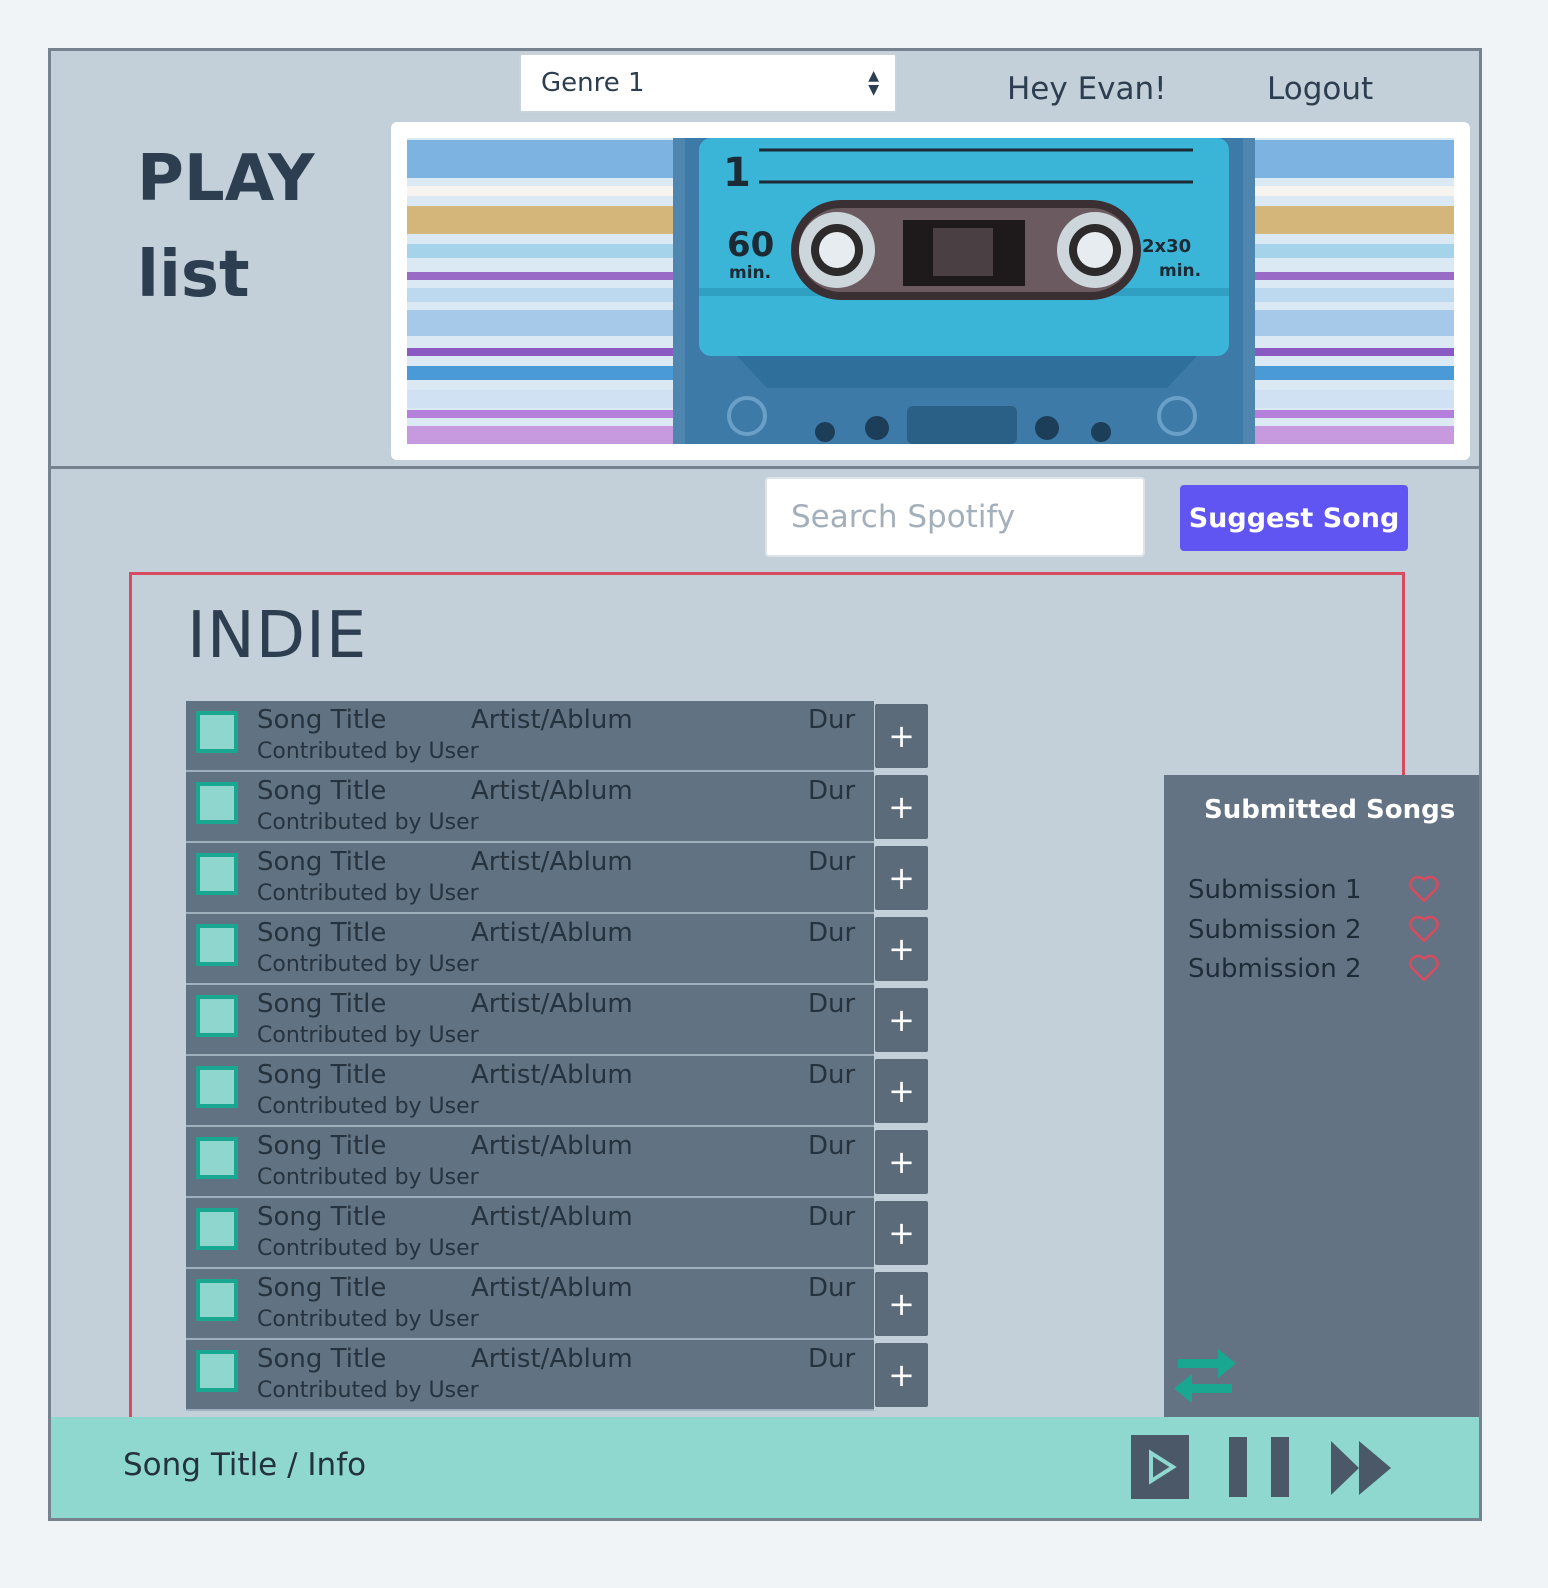  I want to click on brand-logo: PLAY list, so click(225, 227).